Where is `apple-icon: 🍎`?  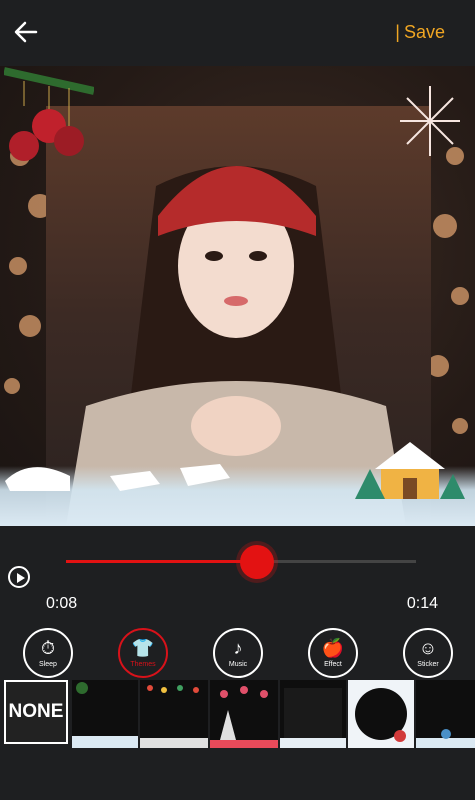
apple-icon: 🍎 is located at coordinates (333, 648).